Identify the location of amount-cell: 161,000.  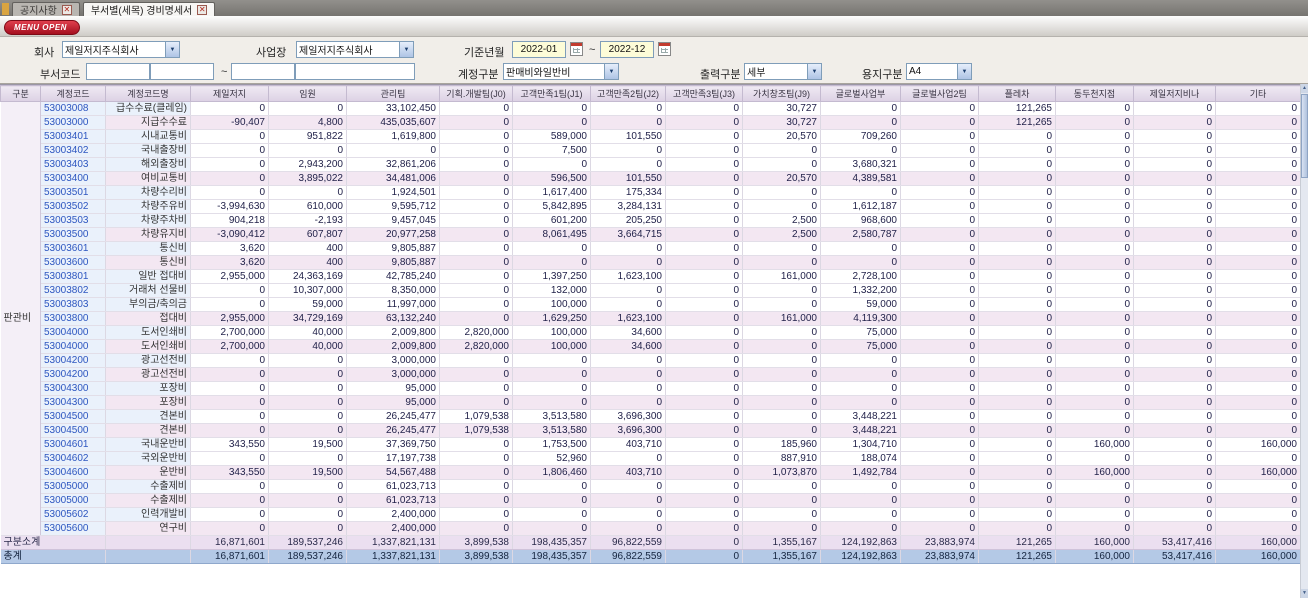
(781, 276).